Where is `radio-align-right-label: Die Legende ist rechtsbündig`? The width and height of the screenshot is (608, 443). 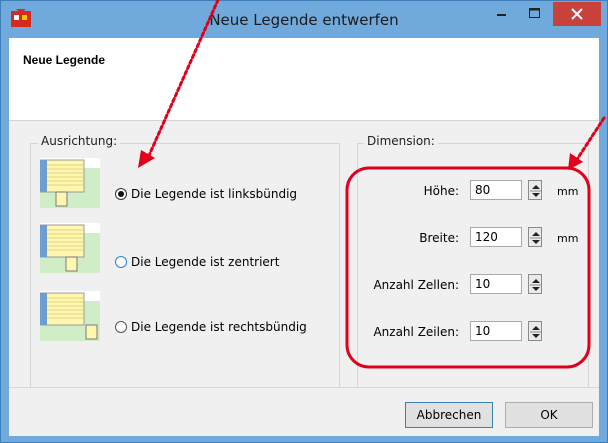 radio-align-right-label: Die Legende ist rechtsbündig is located at coordinates (219, 327).